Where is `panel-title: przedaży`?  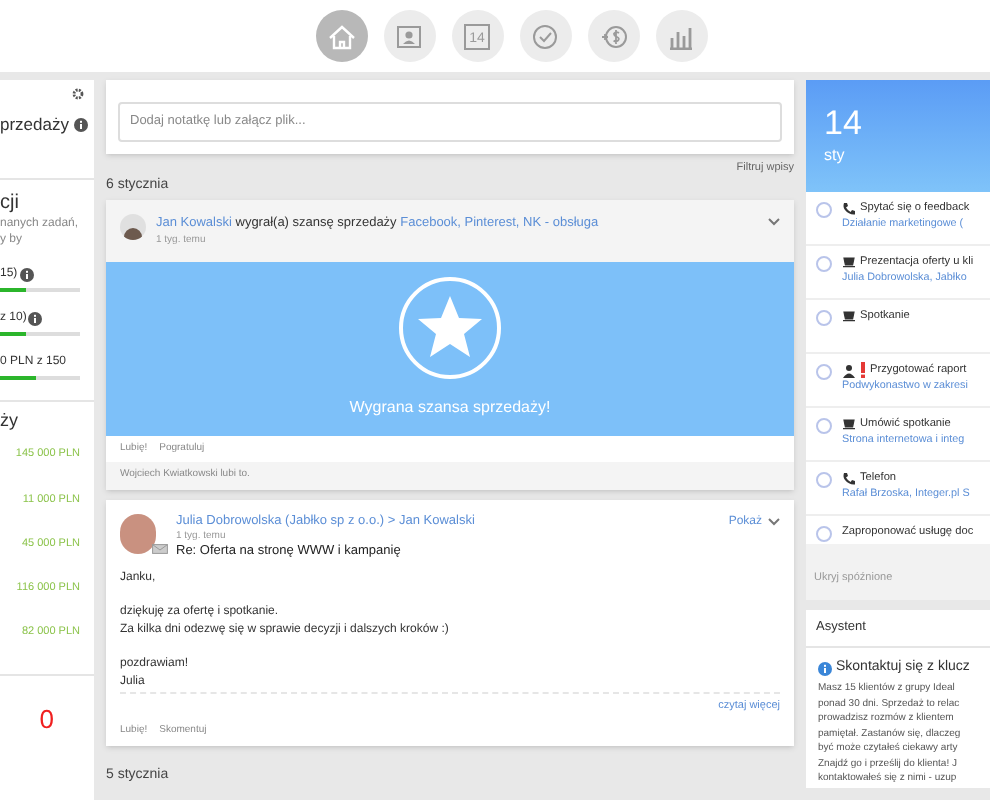
panel-title: przedaży is located at coordinates (34, 125).